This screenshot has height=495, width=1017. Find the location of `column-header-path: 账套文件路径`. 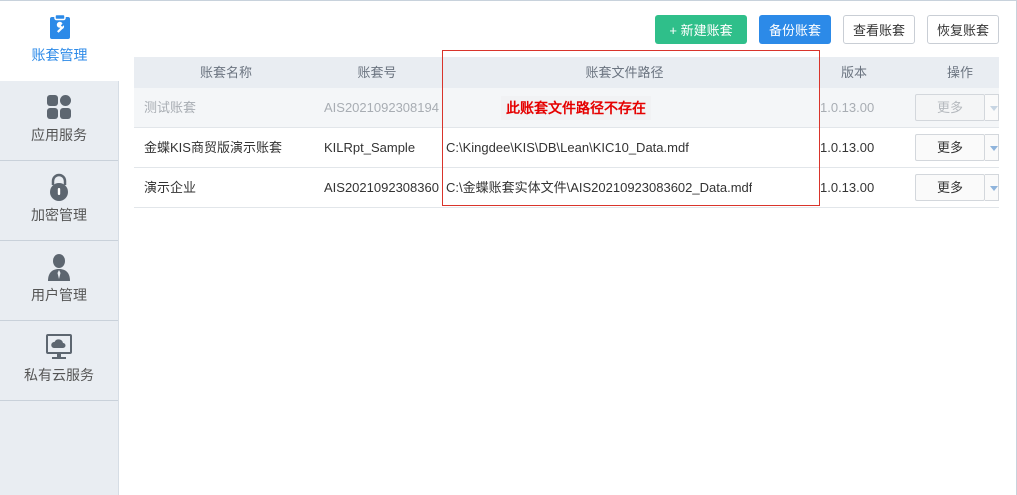

column-header-path: 账套文件路径 is located at coordinates (624, 72).